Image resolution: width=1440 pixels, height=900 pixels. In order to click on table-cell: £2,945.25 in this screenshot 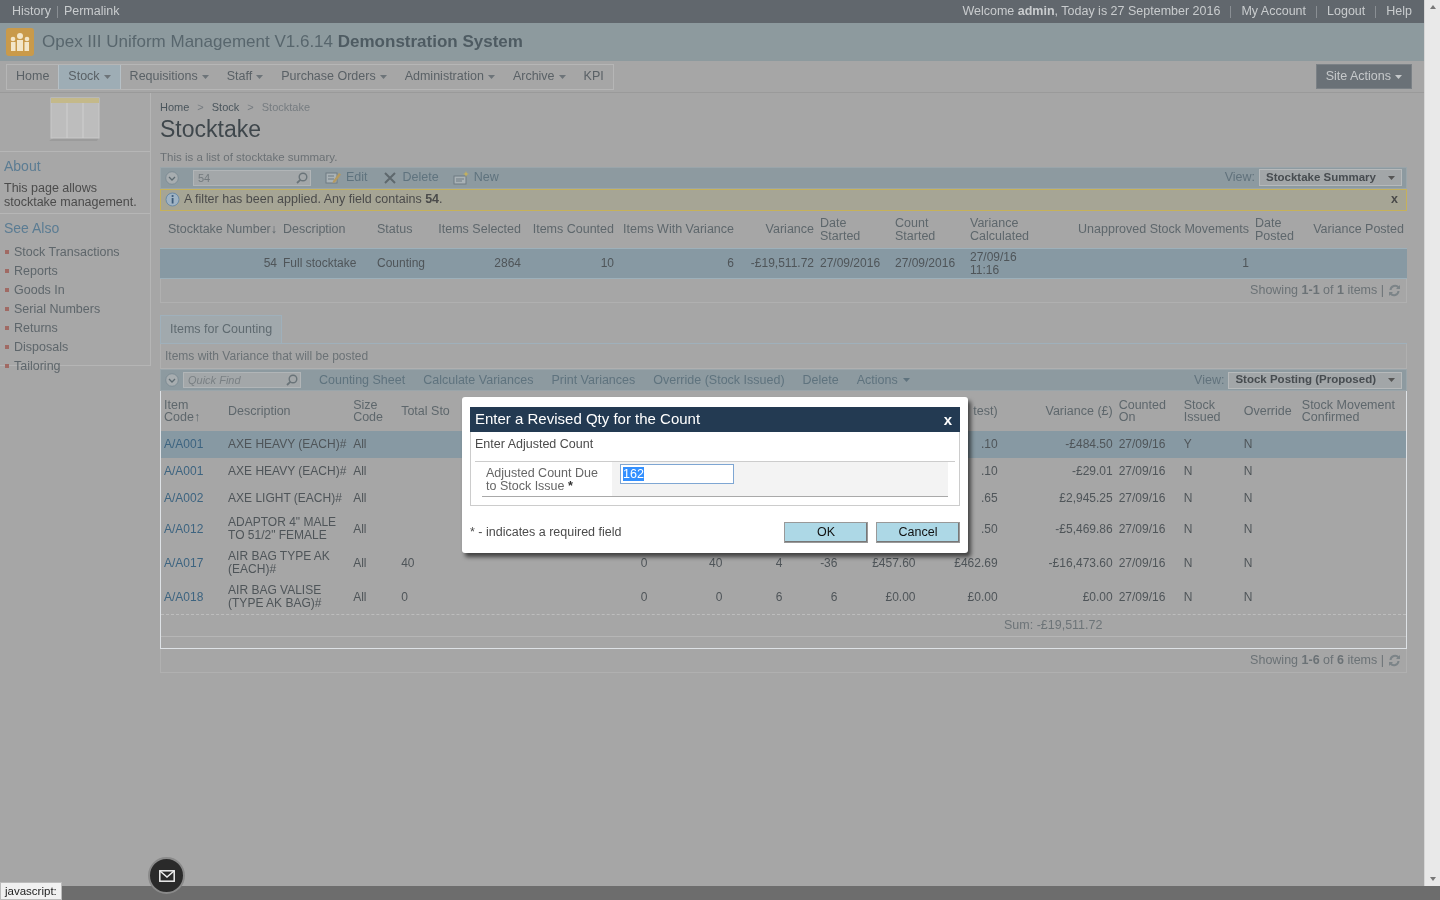, I will do `click(1086, 498)`.